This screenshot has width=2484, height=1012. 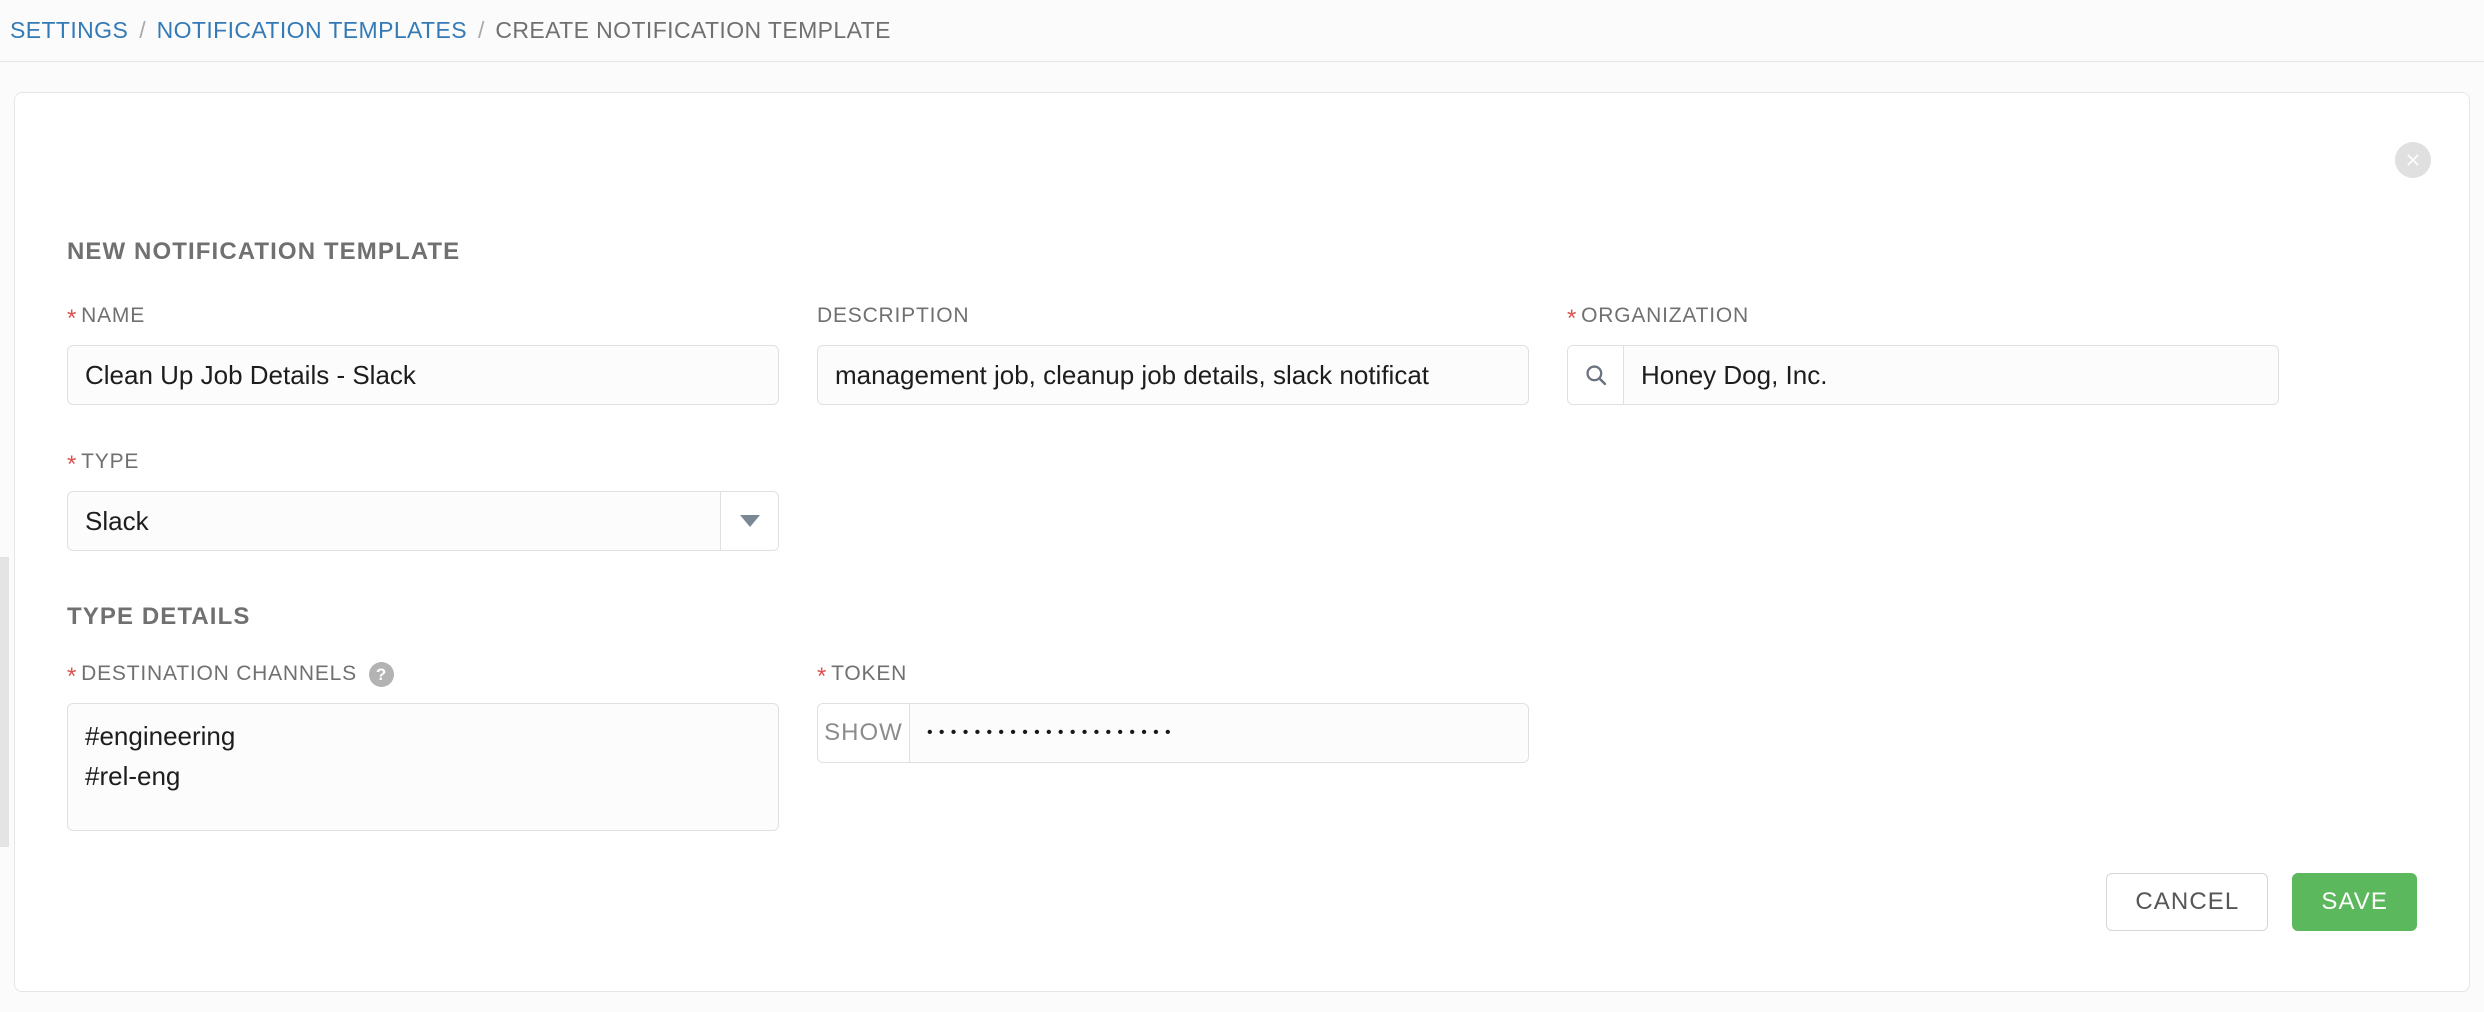 What do you see at coordinates (1923, 375) in the screenshot?
I see `organization-input-group: Honey Dog, Inc.` at bounding box center [1923, 375].